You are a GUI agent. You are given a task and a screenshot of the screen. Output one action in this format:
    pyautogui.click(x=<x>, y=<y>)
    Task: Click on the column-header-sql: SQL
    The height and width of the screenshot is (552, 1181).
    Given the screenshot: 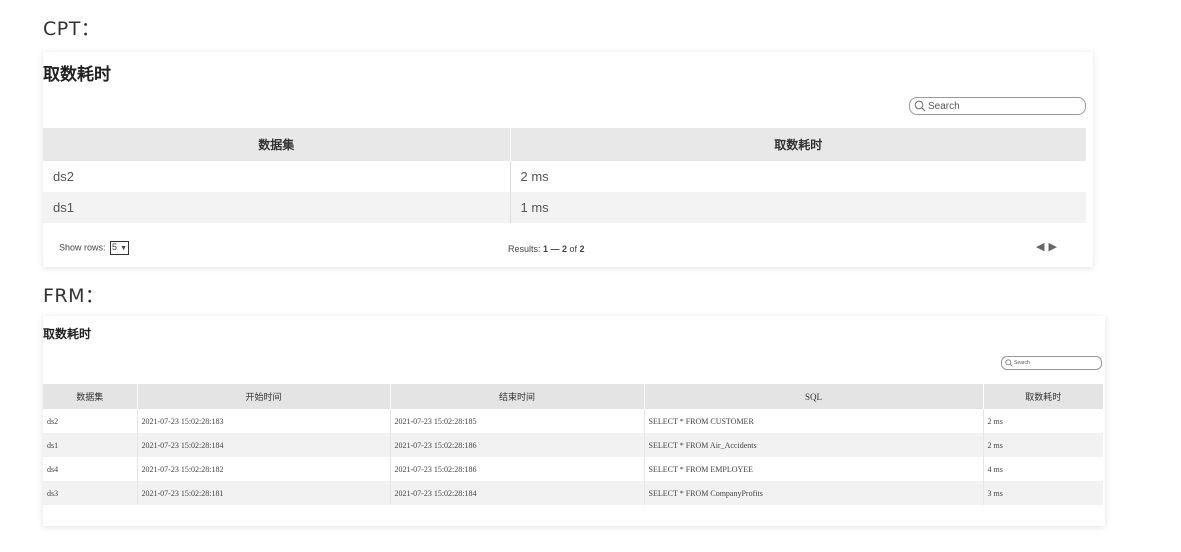 What is the action you would take?
    pyautogui.click(x=814, y=396)
    